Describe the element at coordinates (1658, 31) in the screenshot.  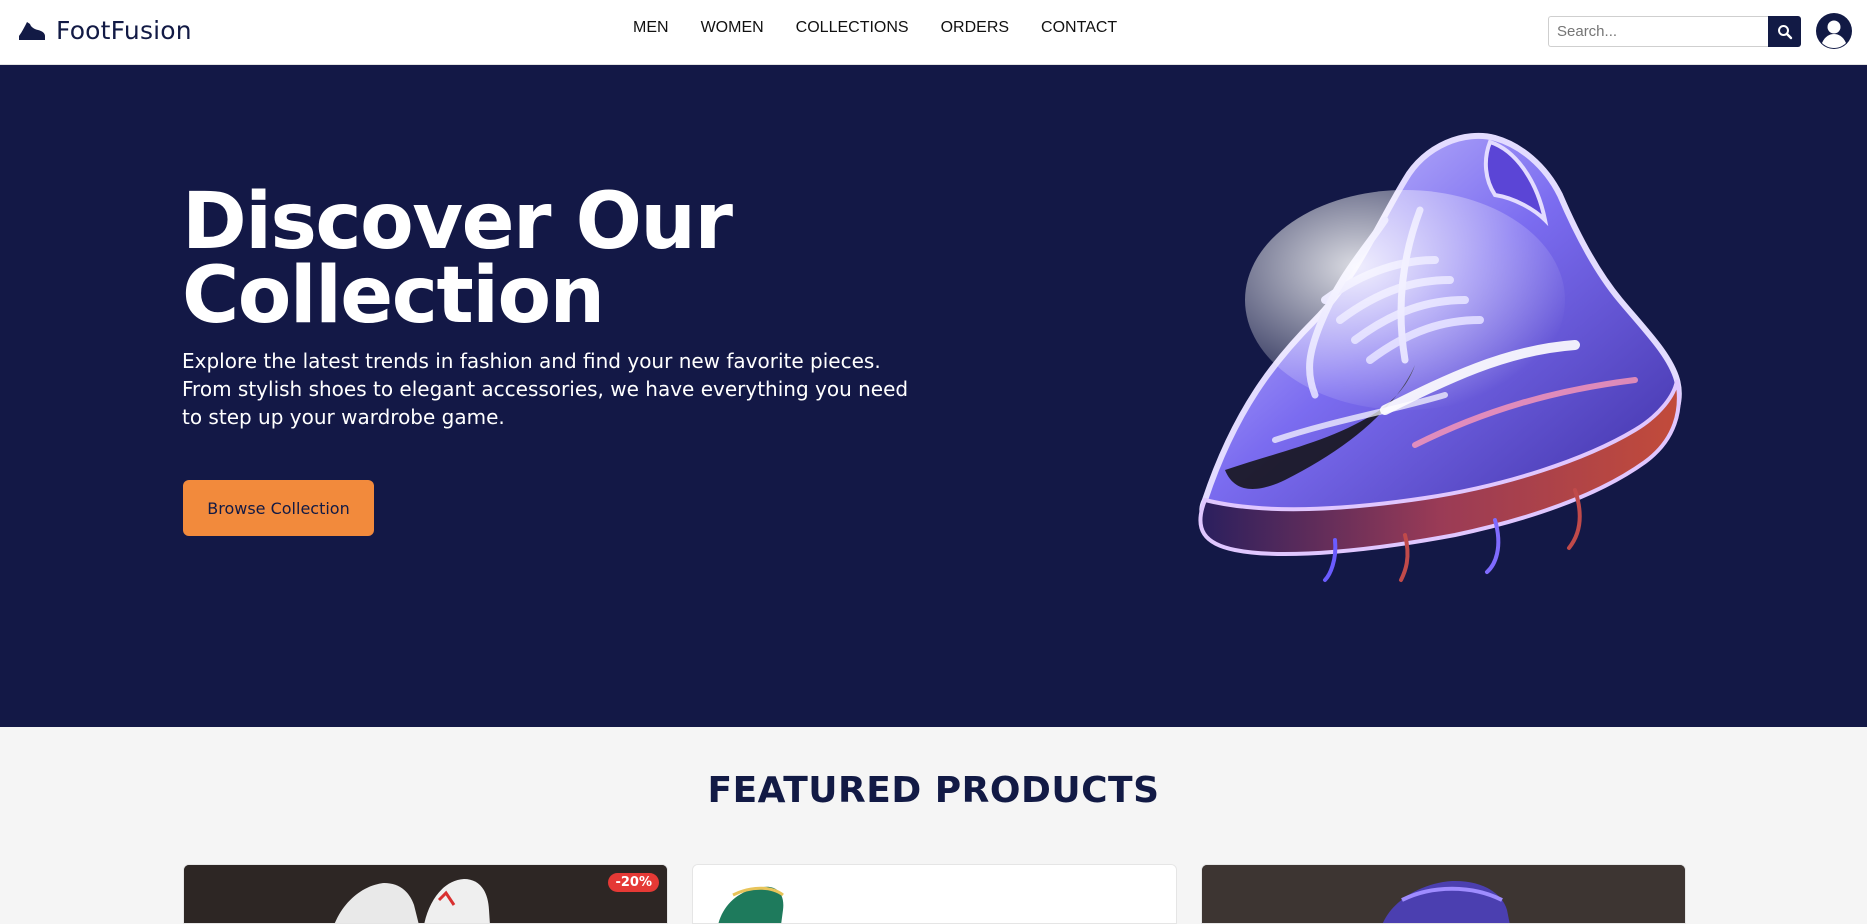
I see `search-input` at that location.